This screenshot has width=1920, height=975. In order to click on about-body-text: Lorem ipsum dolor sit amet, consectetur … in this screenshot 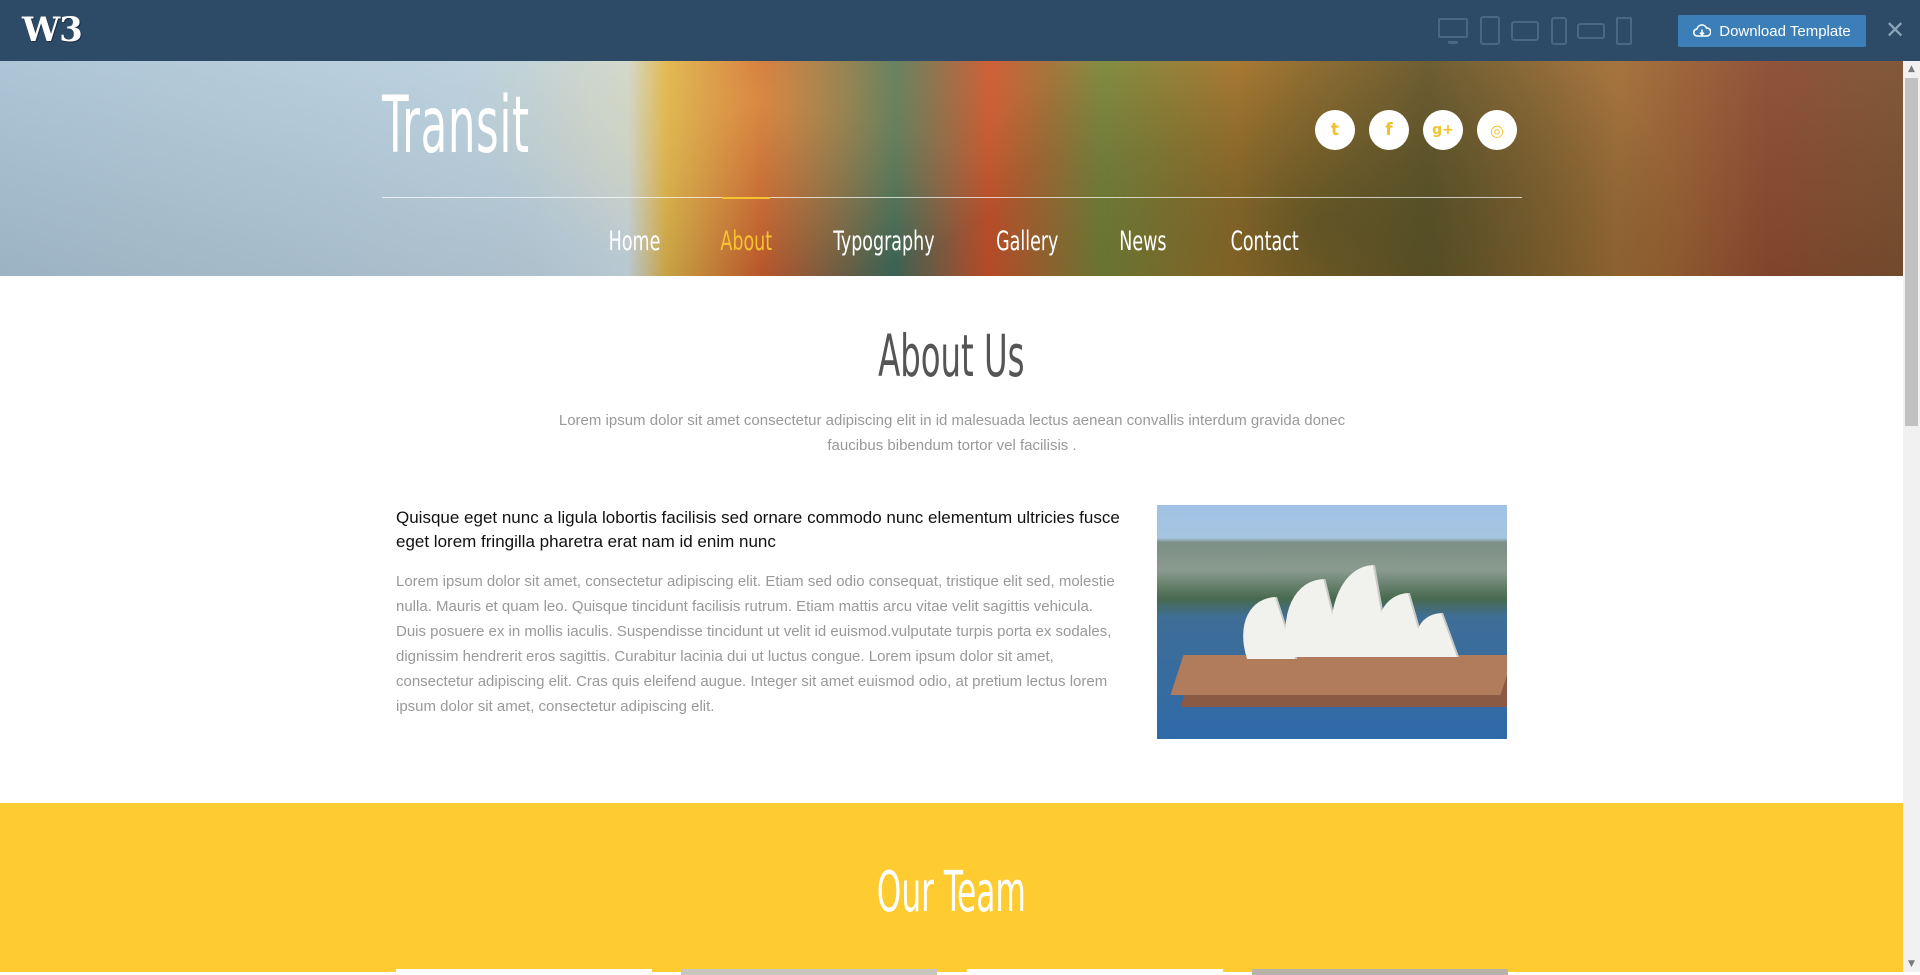, I will do `click(755, 644)`.